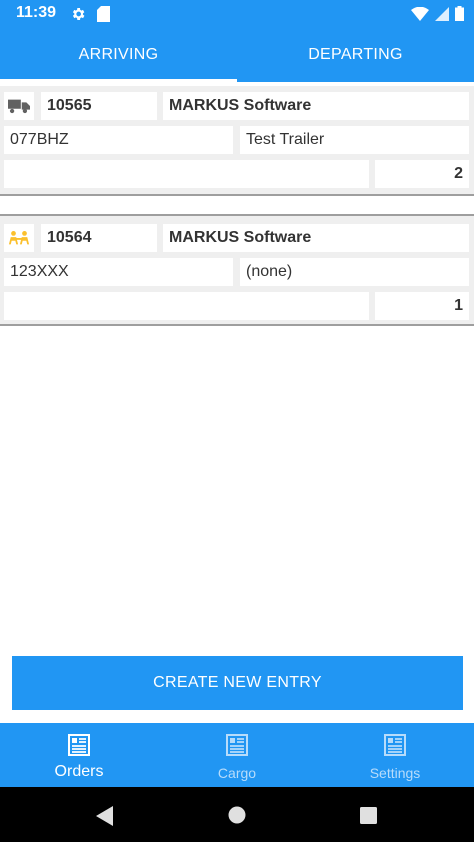  What do you see at coordinates (99, 106) in the screenshot?
I see `order-number: 10565` at bounding box center [99, 106].